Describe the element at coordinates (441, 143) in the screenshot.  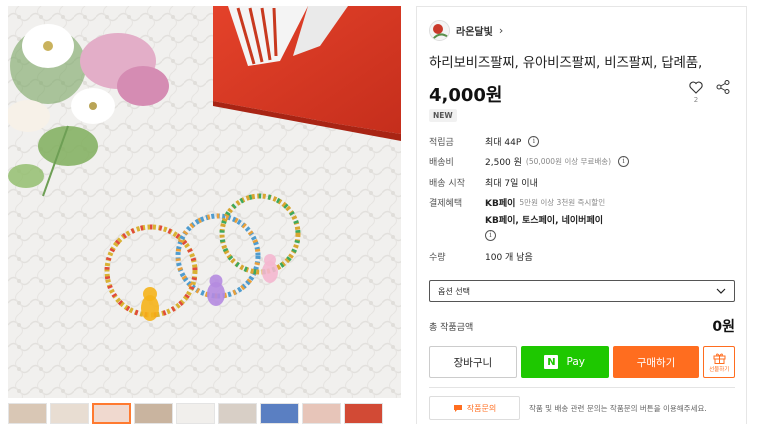
I see `points-label: 적립금` at that location.